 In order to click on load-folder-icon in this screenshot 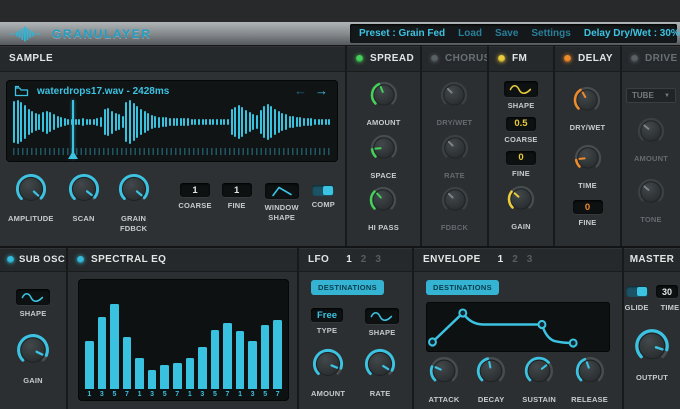, I will do `click(21, 91)`.